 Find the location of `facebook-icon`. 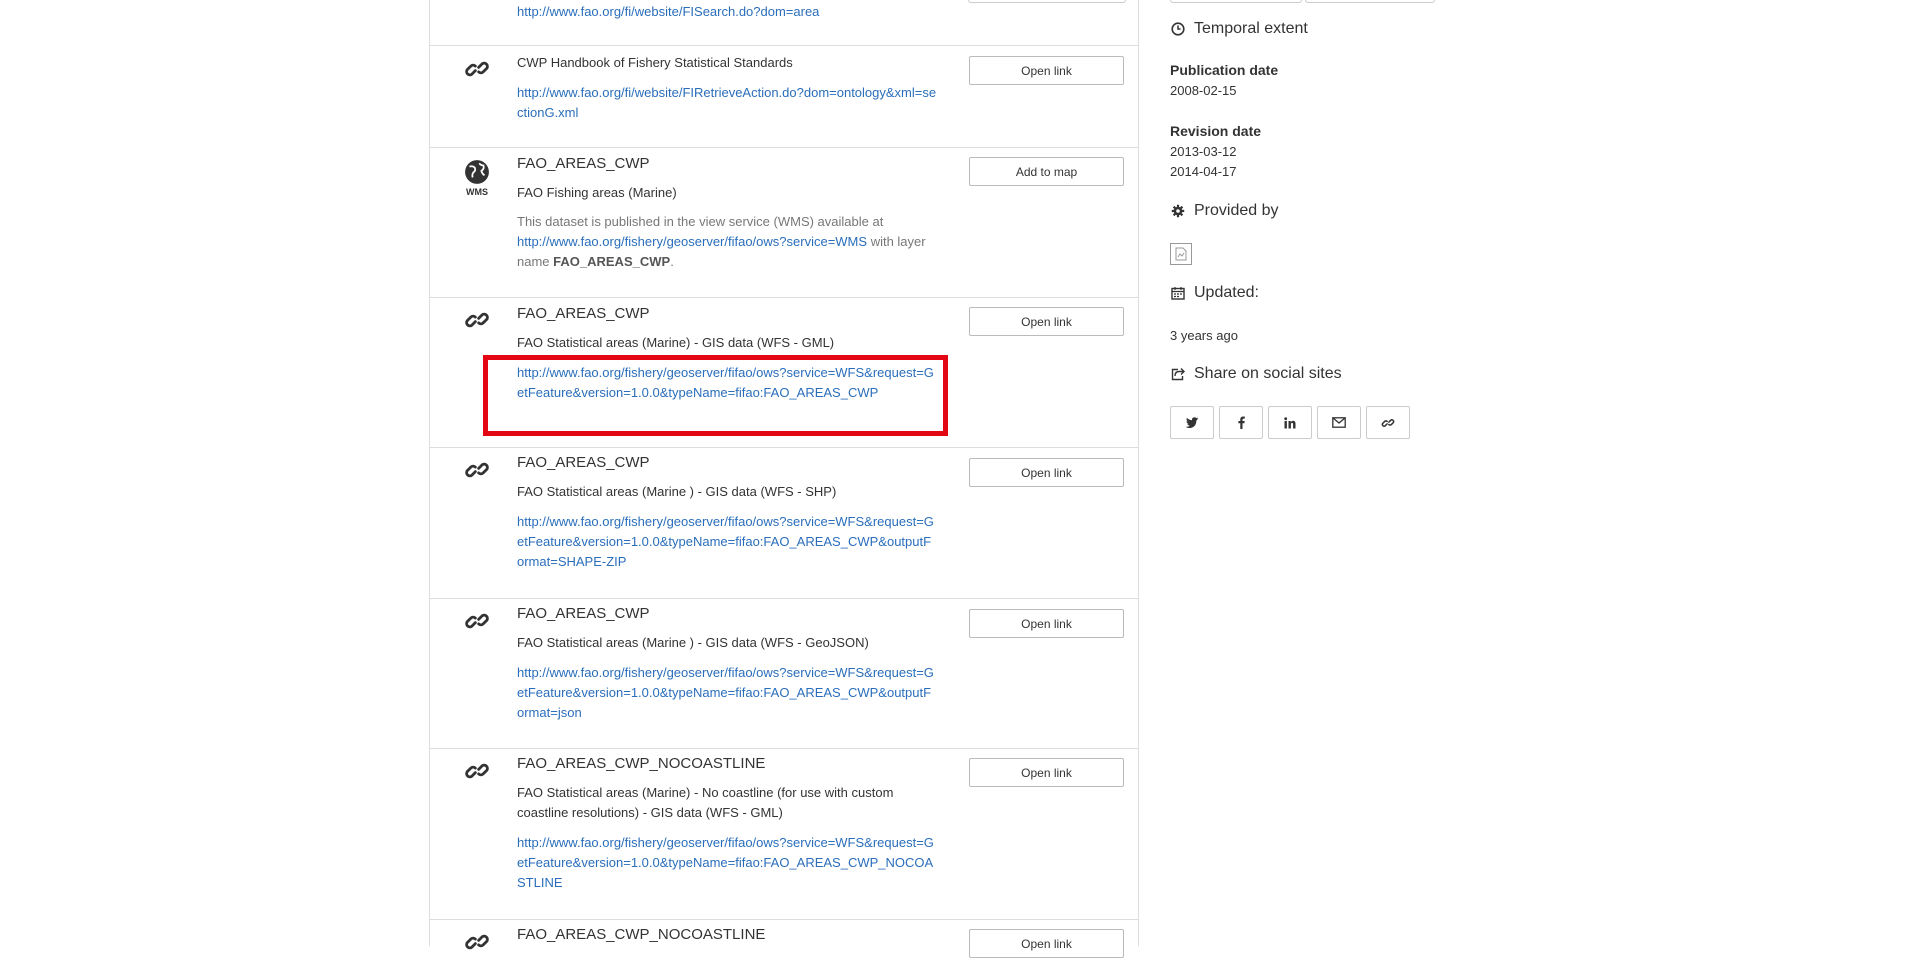

facebook-icon is located at coordinates (1241, 422).